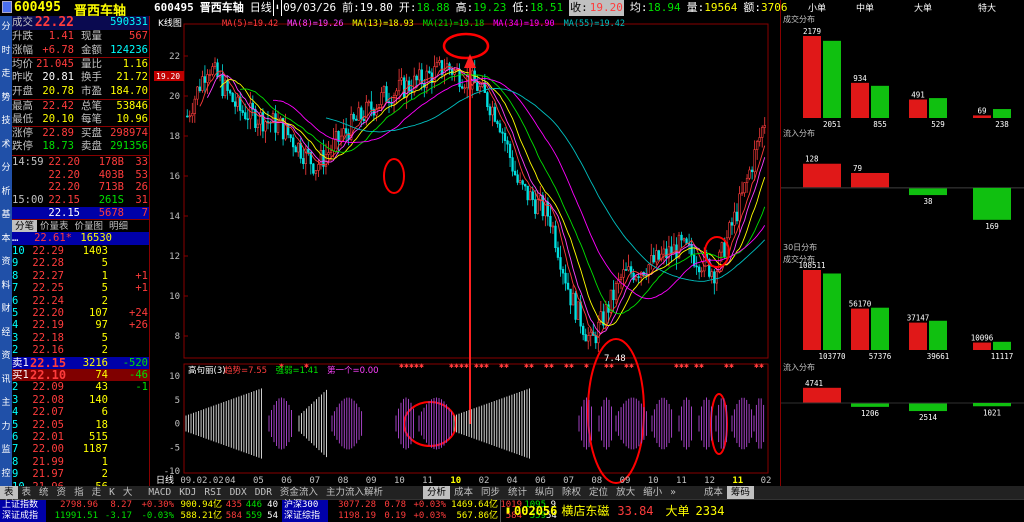  Describe the element at coordinates (596, 481) in the screenshot. I see `x-tick-label: 08` at that location.